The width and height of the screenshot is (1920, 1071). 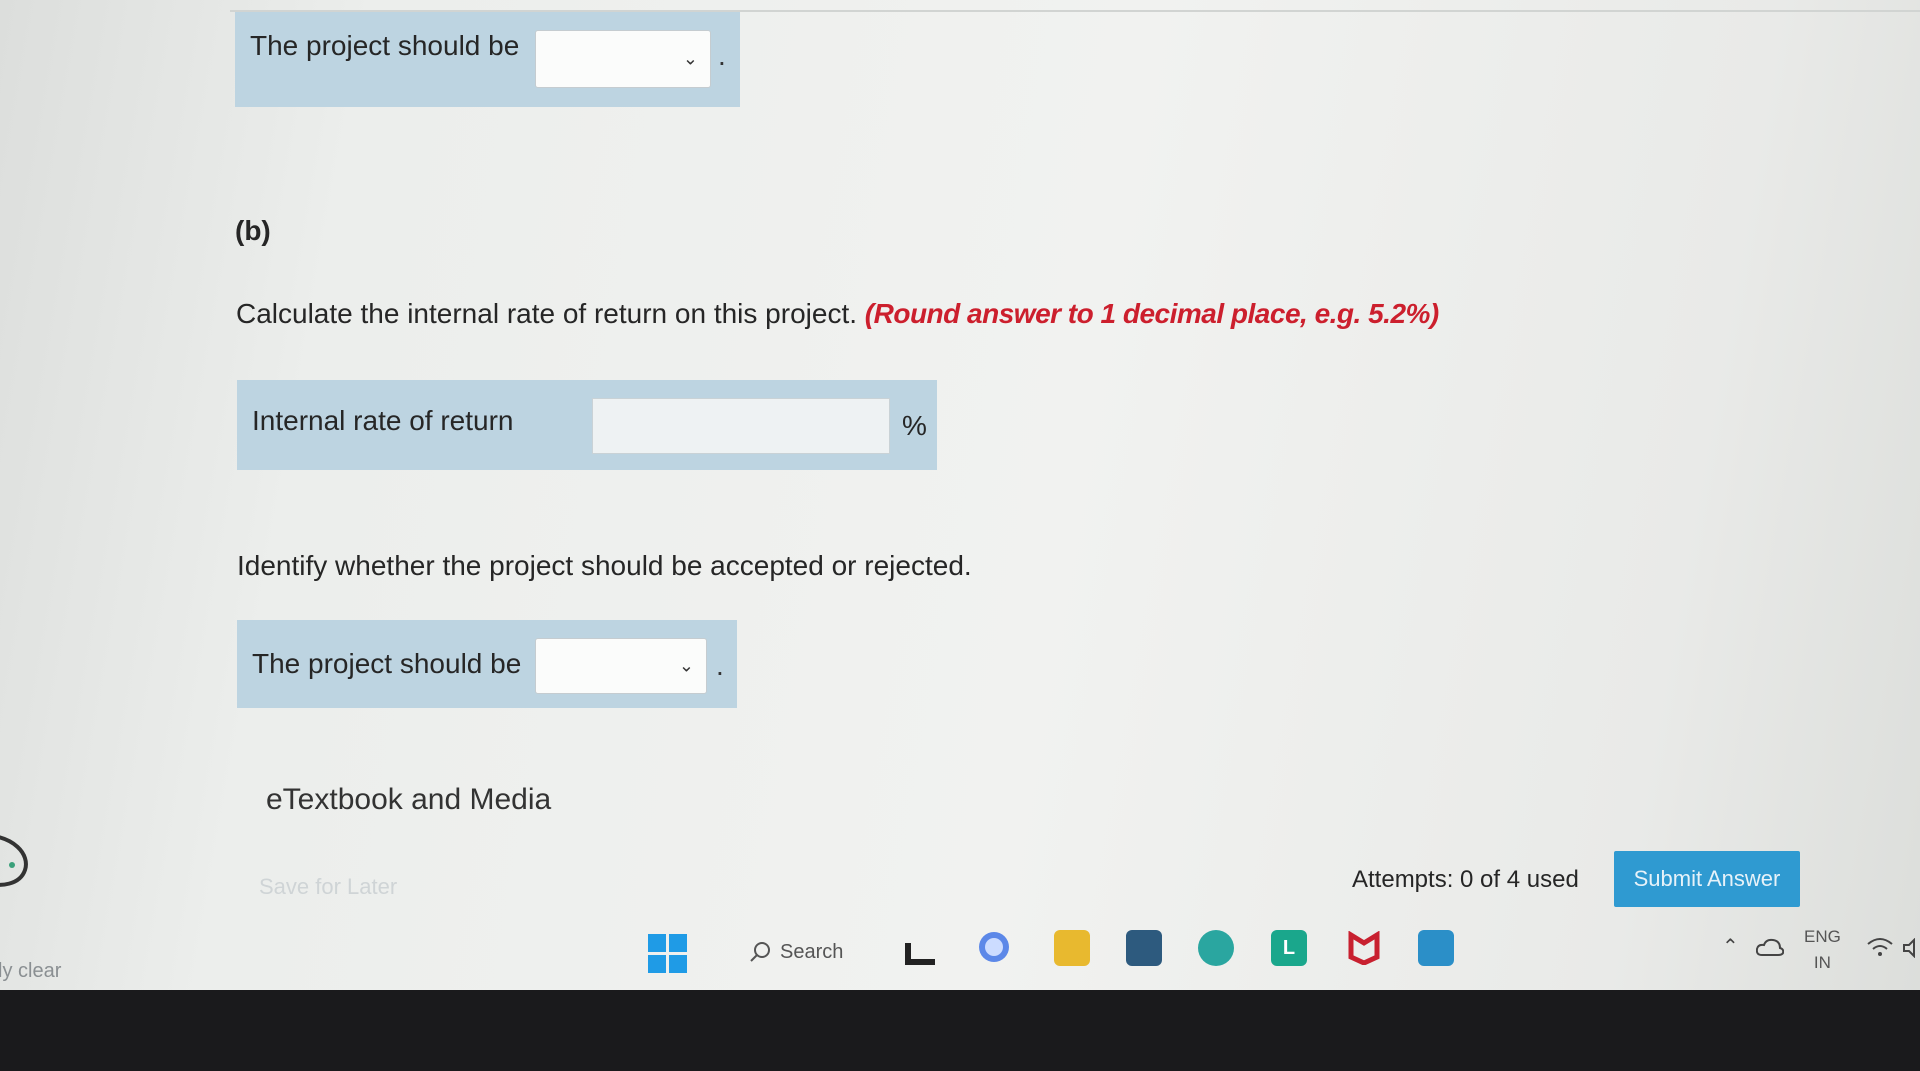 What do you see at coordinates (328, 887) in the screenshot?
I see `save-for-later-button: Save for Later` at bounding box center [328, 887].